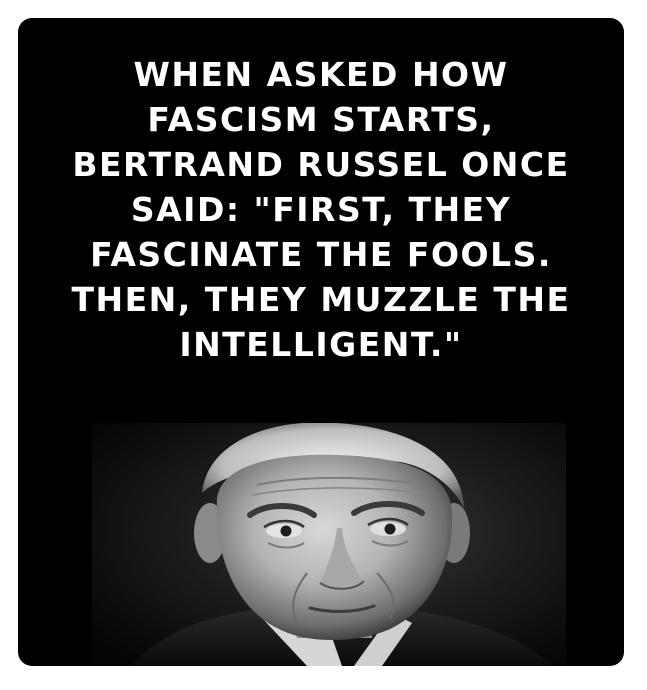  Describe the element at coordinates (321, 299) in the screenshot. I see `quote-line-6: THEN, THEY MUZZLE THE` at that location.